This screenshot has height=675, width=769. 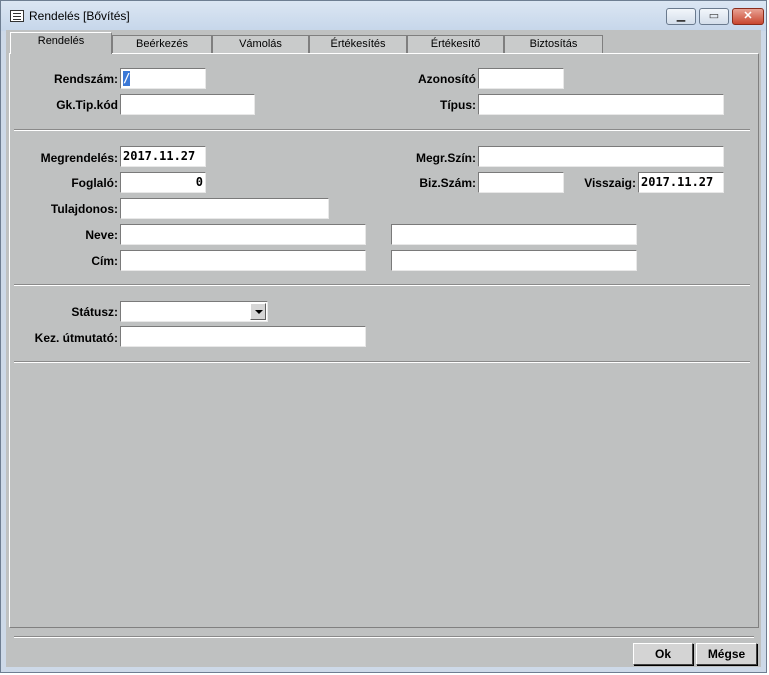 I want to click on megr-szin-field, so click(x=601, y=156).